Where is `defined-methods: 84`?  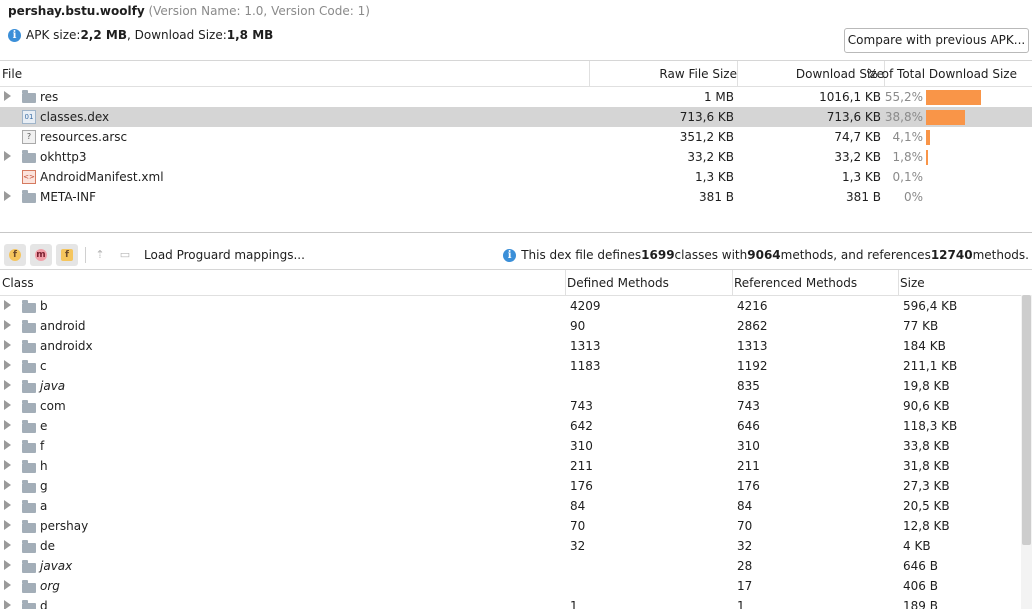 defined-methods: 84 is located at coordinates (578, 506).